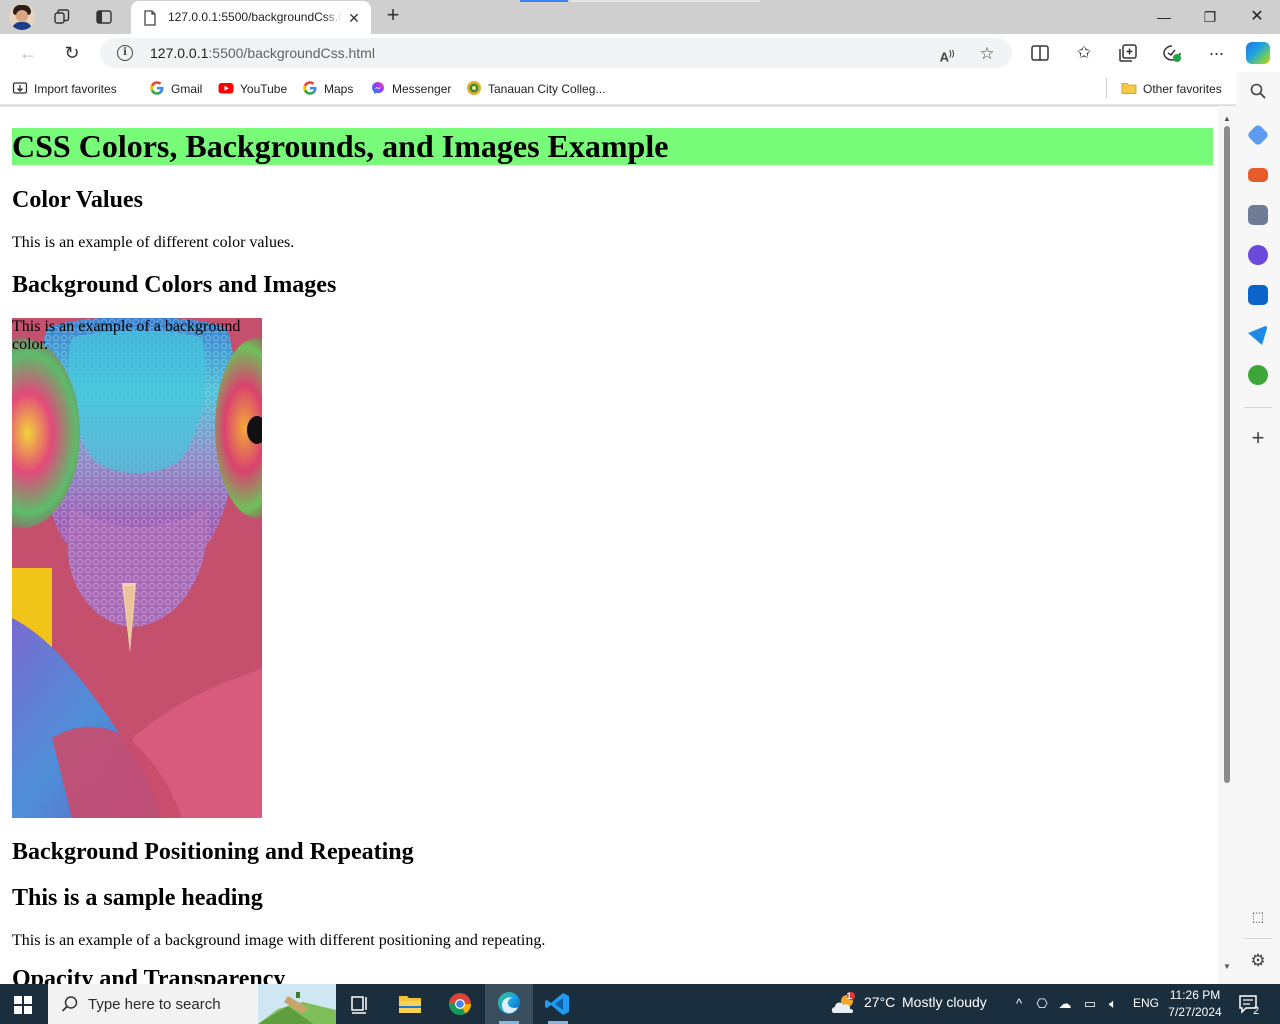 The image size is (1280, 1024). What do you see at coordinates (1258, 255) in the screenshot?
I see `sidebar-m365-icon` at bounding box center [1258, 255].